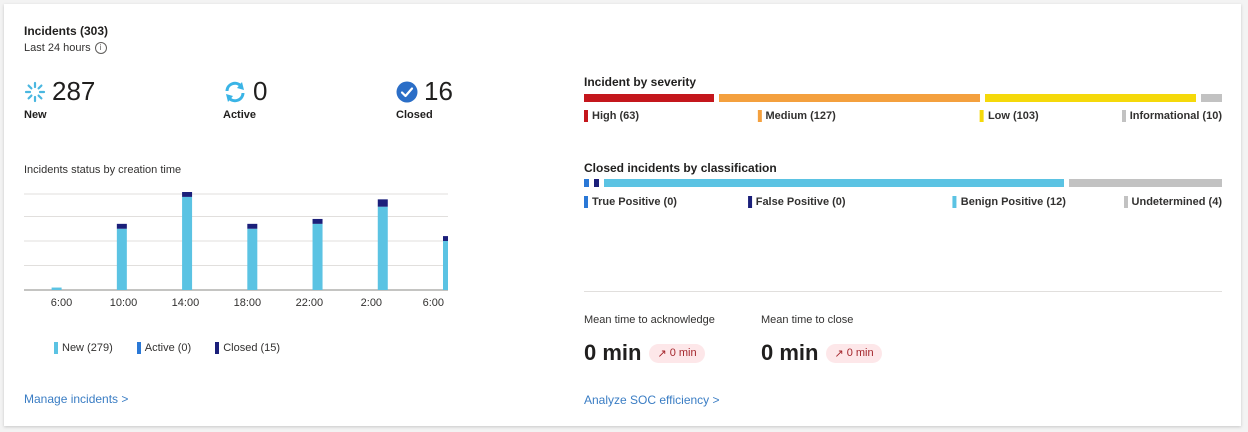  I want to click on severity-legend-item: Informational (10), so click(1171, 116).